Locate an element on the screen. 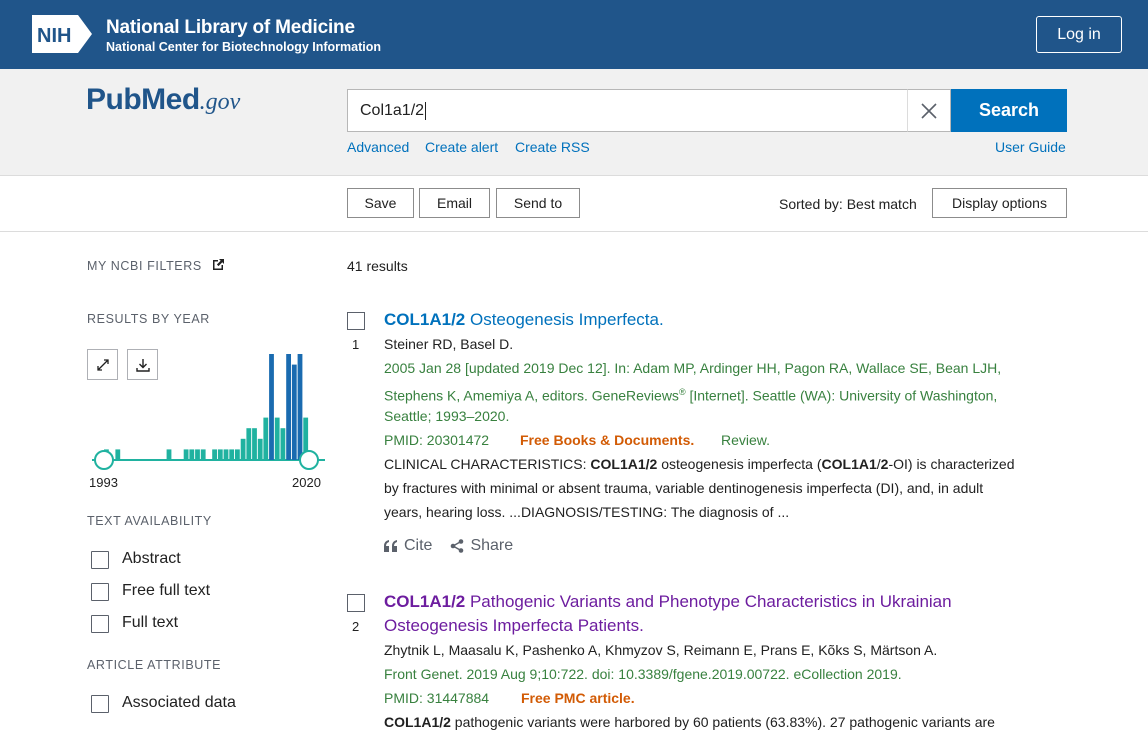  filter-free-full-text: Free full text is located at coordinates (150, 592).